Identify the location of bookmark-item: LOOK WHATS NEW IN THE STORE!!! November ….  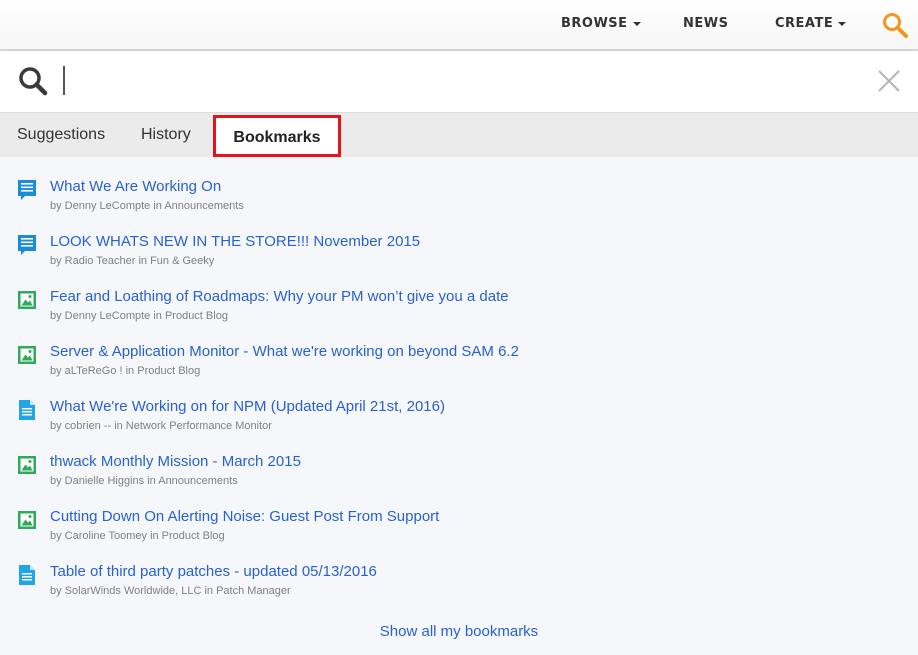
(459, 257).